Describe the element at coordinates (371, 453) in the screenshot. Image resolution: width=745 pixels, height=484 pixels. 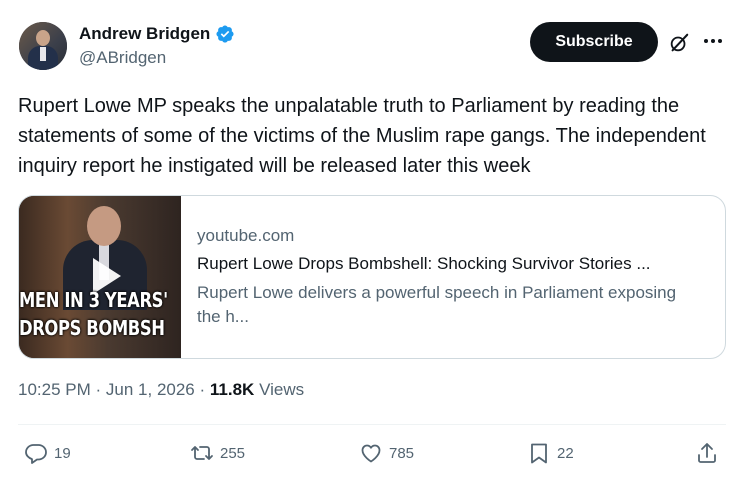
I see `heart-icon` at that location.